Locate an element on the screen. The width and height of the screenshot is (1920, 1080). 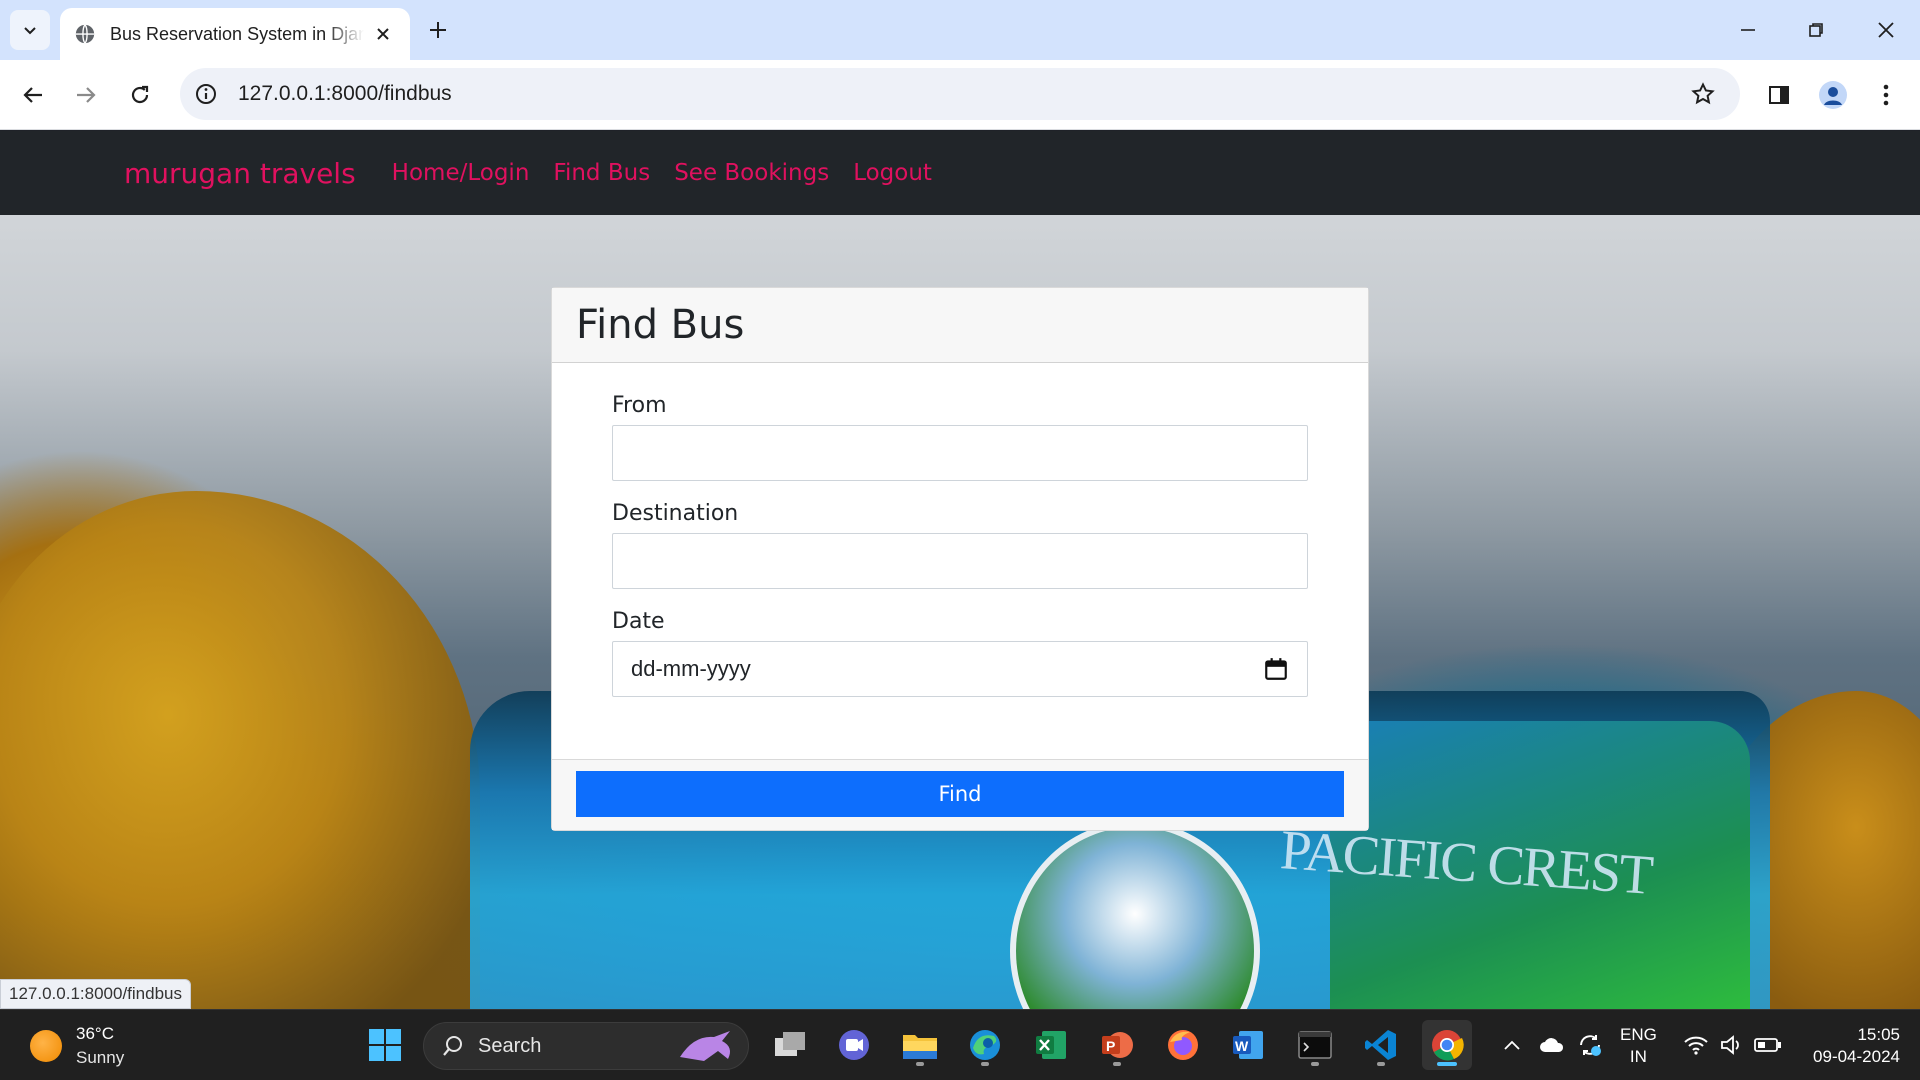
vscode-button is located at coordinates (1381, 1045).